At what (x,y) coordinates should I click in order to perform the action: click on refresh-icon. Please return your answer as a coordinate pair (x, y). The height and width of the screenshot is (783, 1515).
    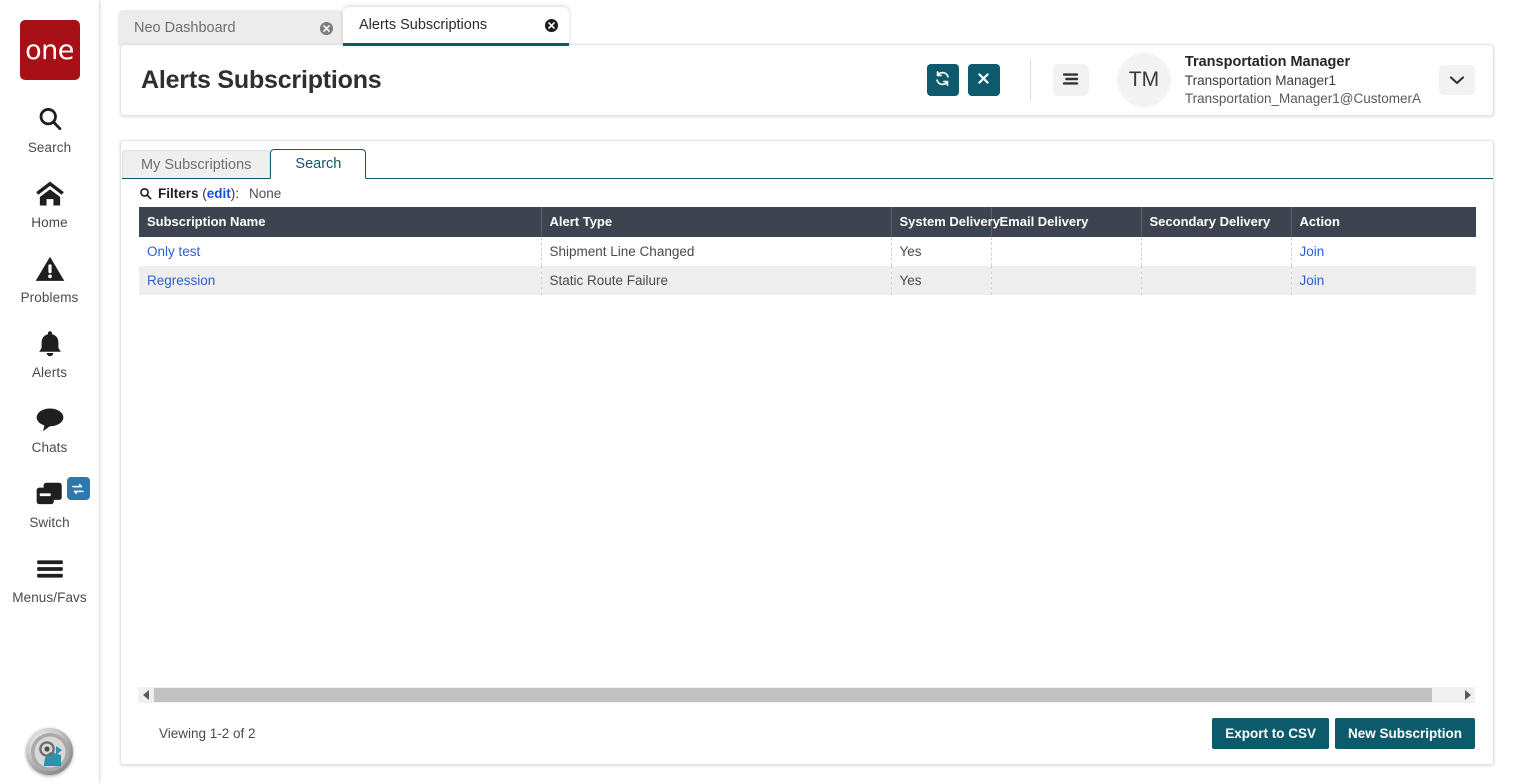
    Looking at the image, I should click on (942, 80).